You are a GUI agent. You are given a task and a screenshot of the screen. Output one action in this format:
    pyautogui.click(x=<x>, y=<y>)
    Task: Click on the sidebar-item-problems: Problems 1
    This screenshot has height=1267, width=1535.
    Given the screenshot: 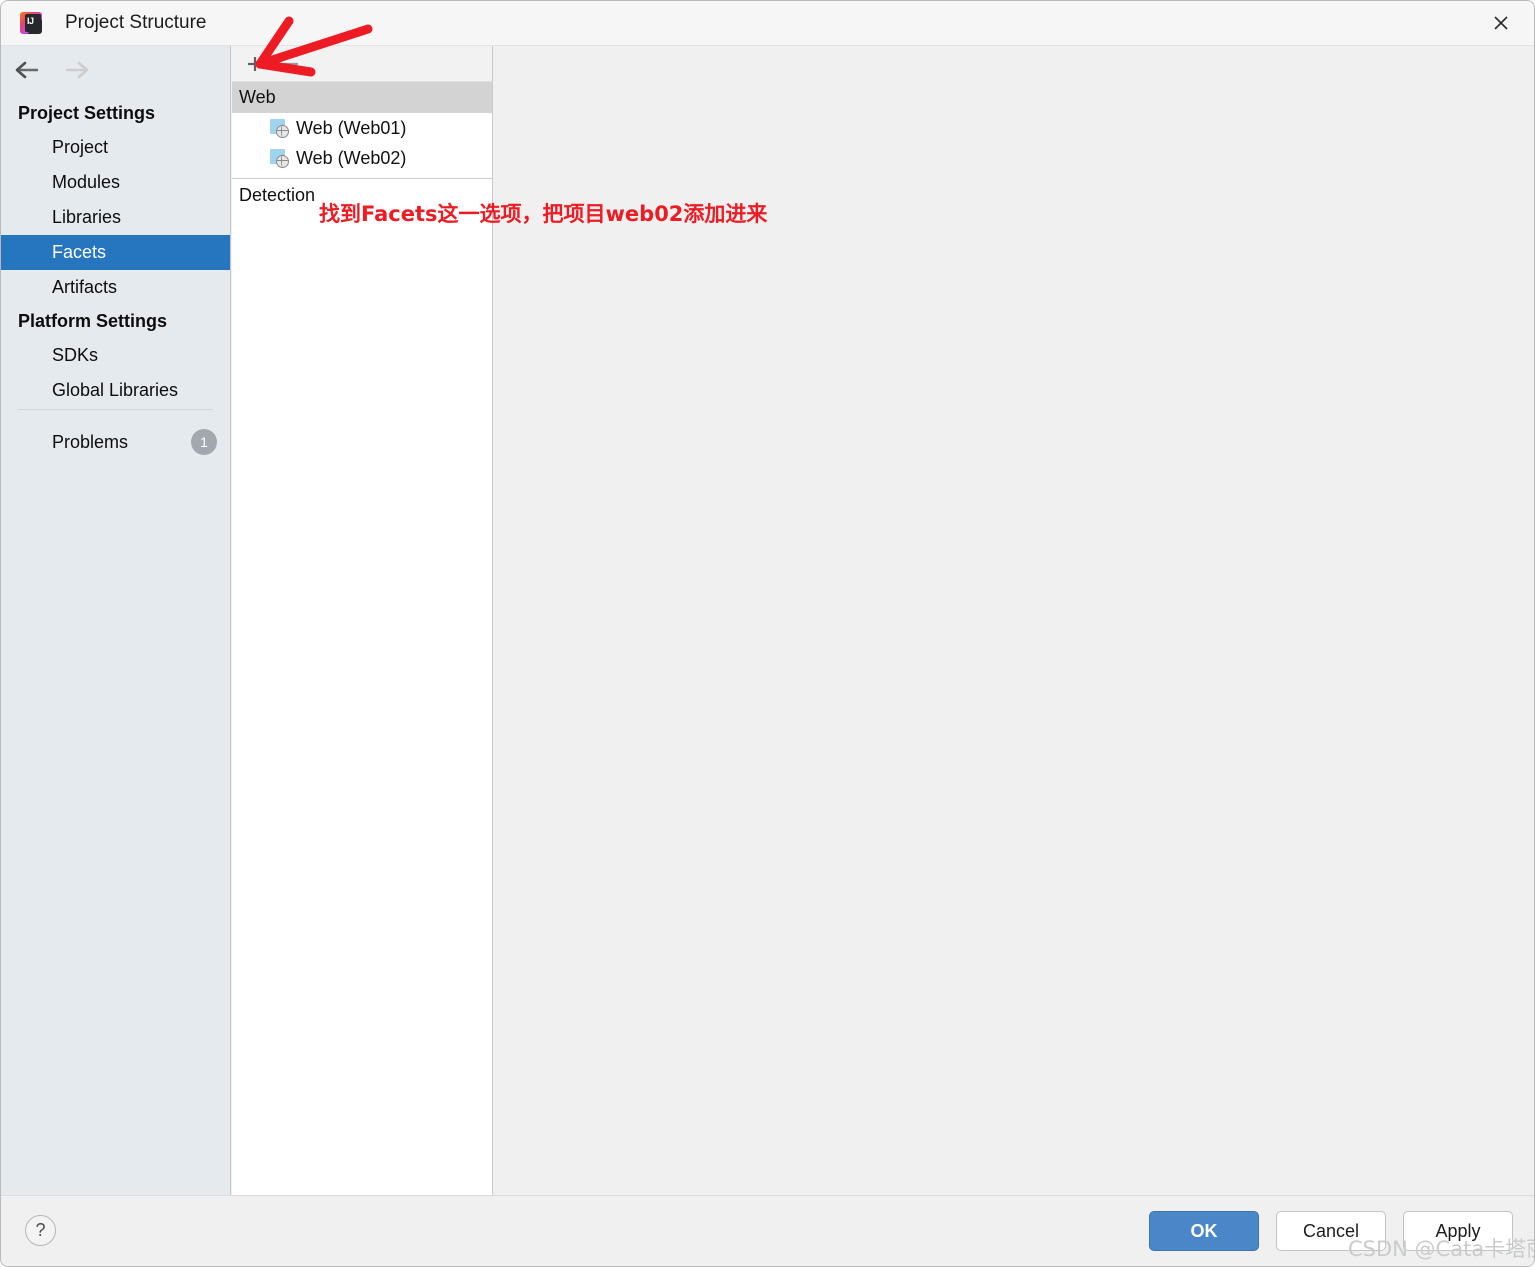 What is the action you would take?
    pyautogui.click(x=116, y=442)
    